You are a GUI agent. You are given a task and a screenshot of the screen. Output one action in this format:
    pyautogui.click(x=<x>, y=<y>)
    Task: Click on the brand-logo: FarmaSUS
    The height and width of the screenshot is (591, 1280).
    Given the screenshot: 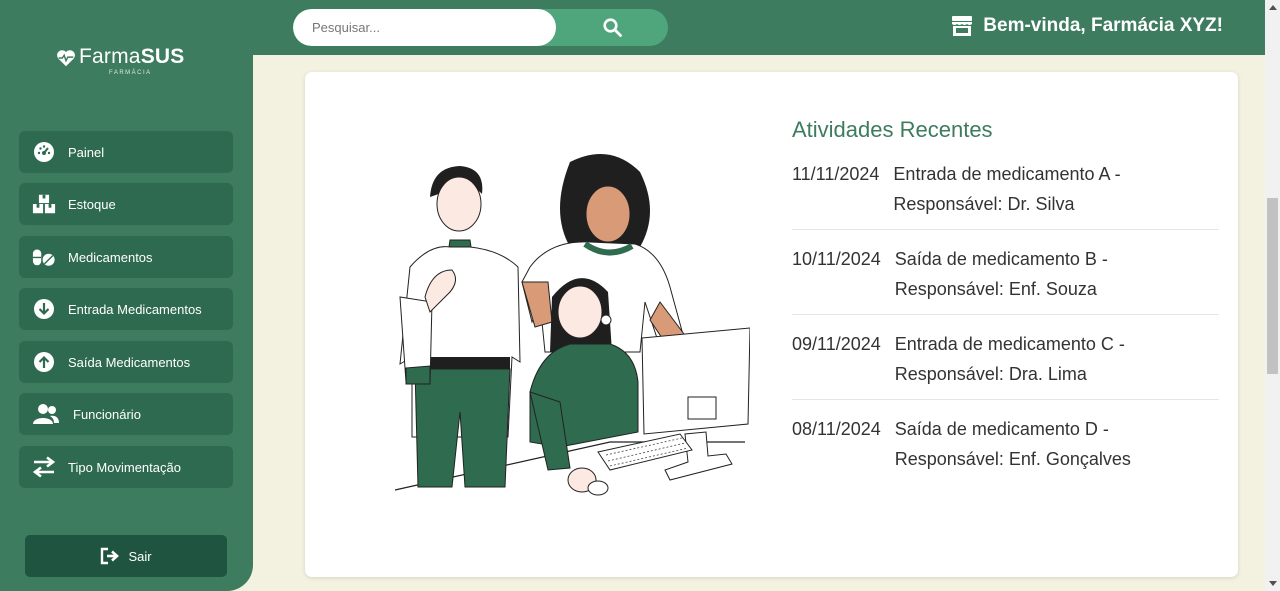 What is the action you would take?
    pyautogui.click(x=119, y=57)
    